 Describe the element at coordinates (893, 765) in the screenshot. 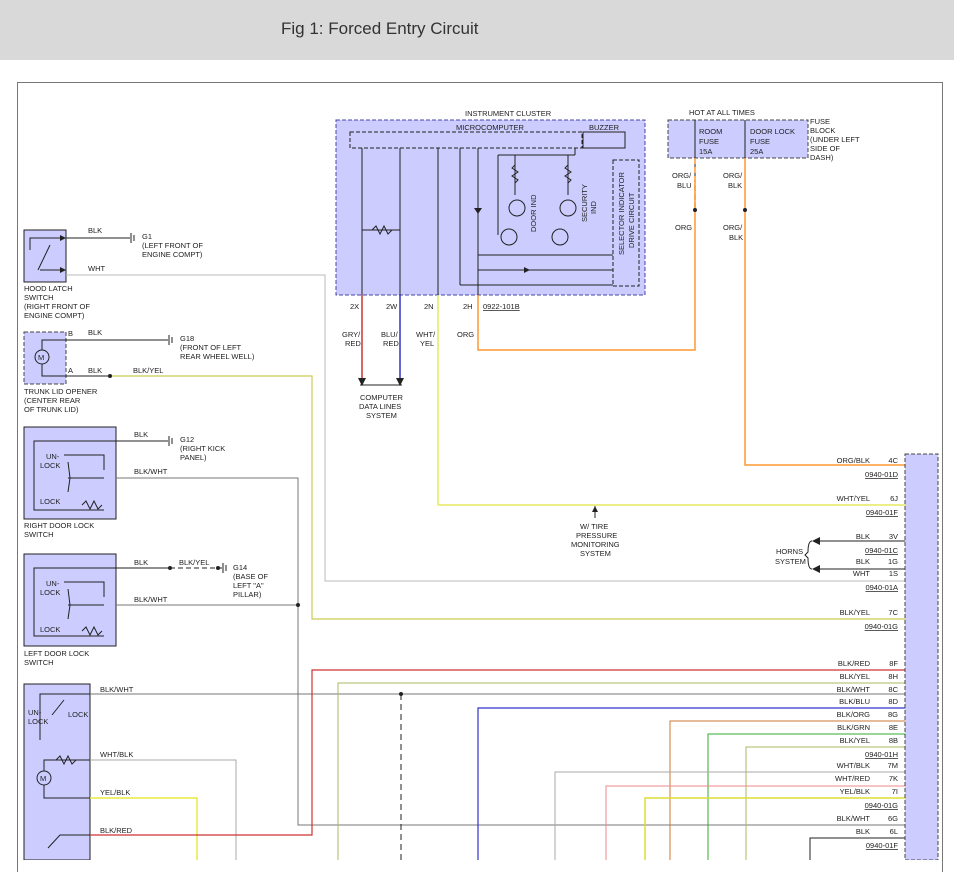

I see `module-pin-label: 7M` at that location.